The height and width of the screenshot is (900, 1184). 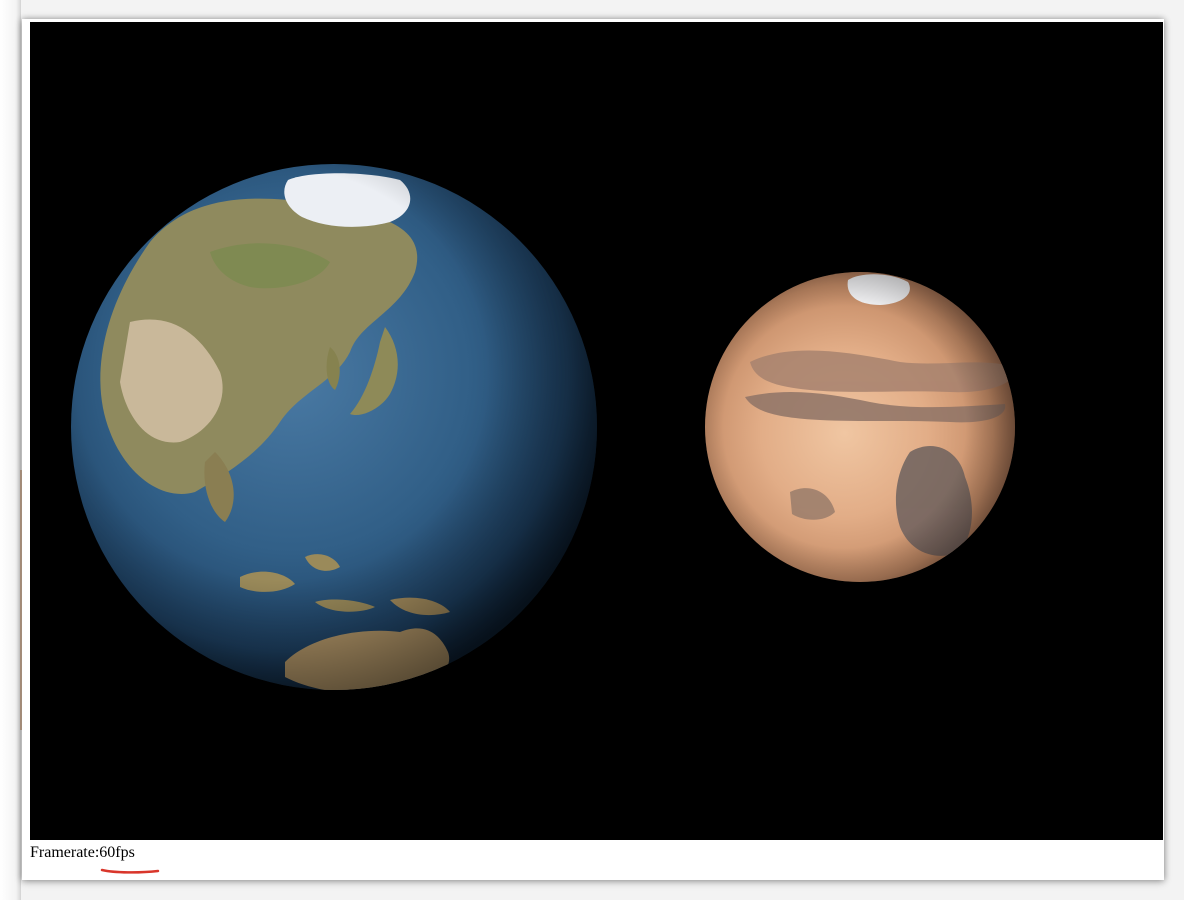 I want to click on background-page-edge, so click(x=10, y=450).